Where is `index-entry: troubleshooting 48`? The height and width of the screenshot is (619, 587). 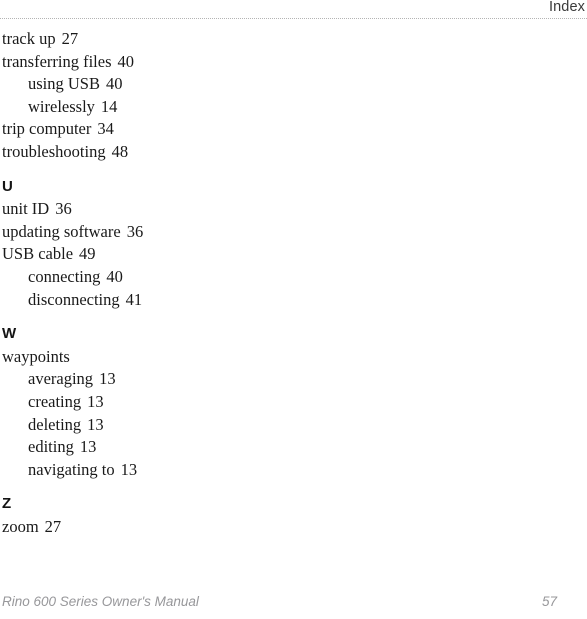
index-entry: troubleshooting 48 is located at coordinates (282, 152).